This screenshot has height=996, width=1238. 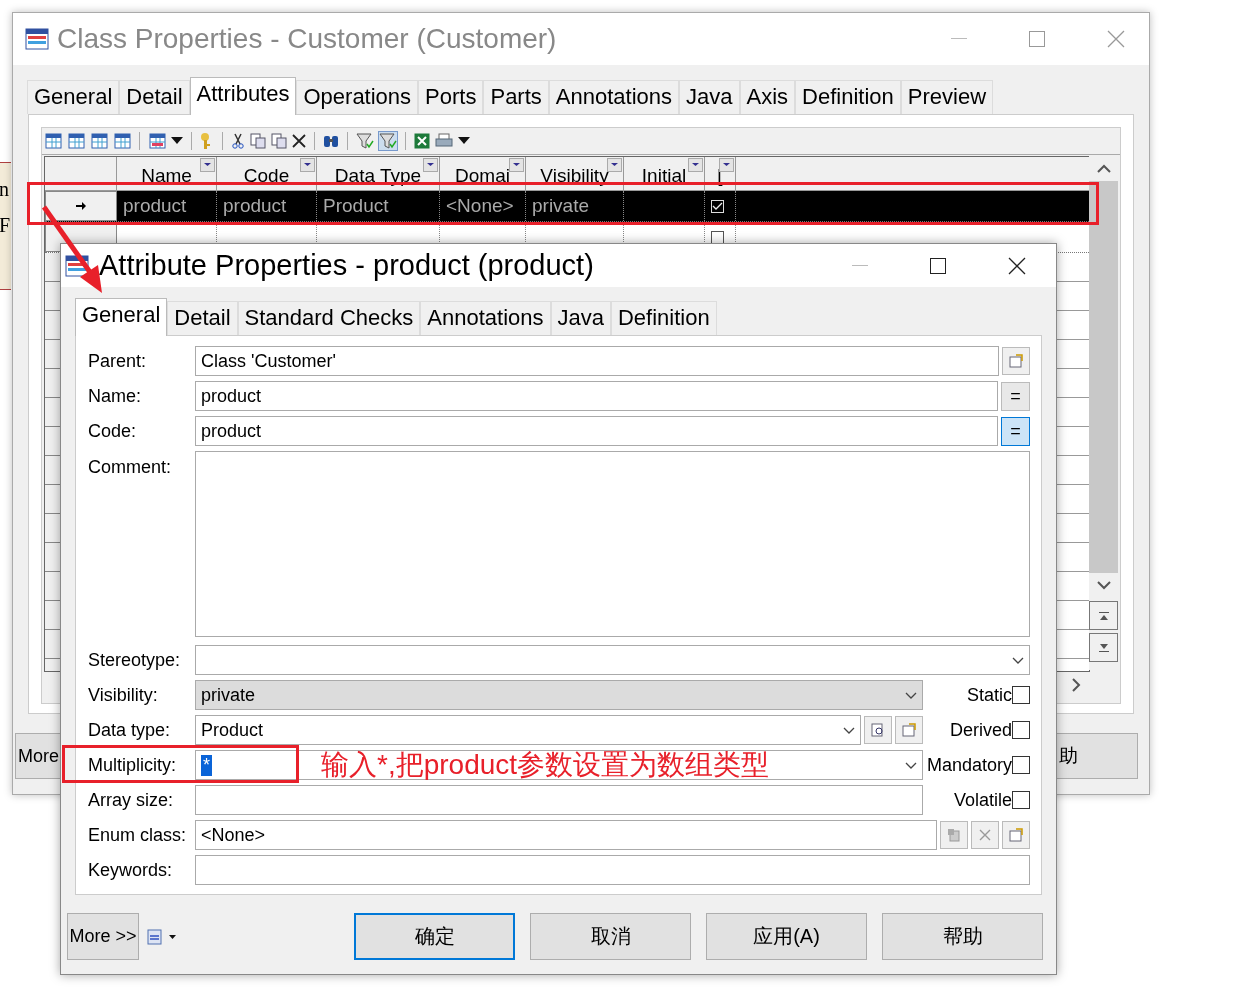 I want to click on tab: Ports, so click(x=451, y=97).